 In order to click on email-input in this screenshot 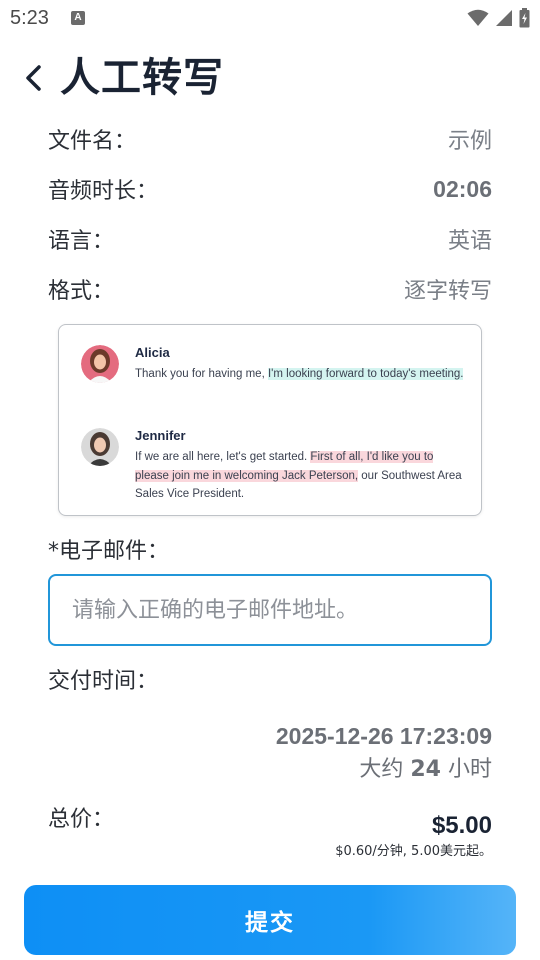, I will do `click(270, 610)`.